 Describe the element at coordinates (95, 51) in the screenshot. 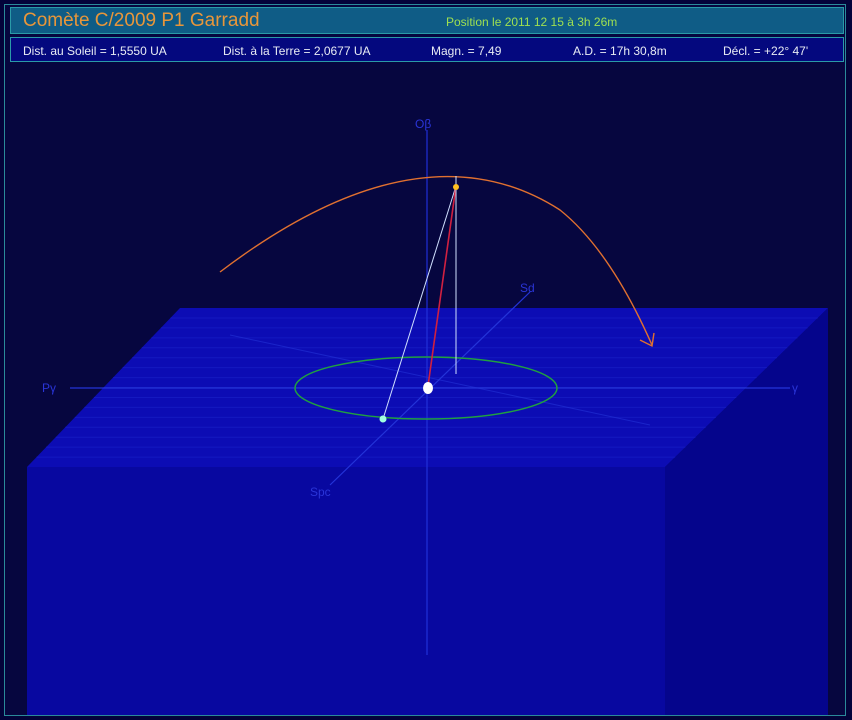

I see `distance-sun: Dist. au Soleil = 1,5550 UA` at that location.